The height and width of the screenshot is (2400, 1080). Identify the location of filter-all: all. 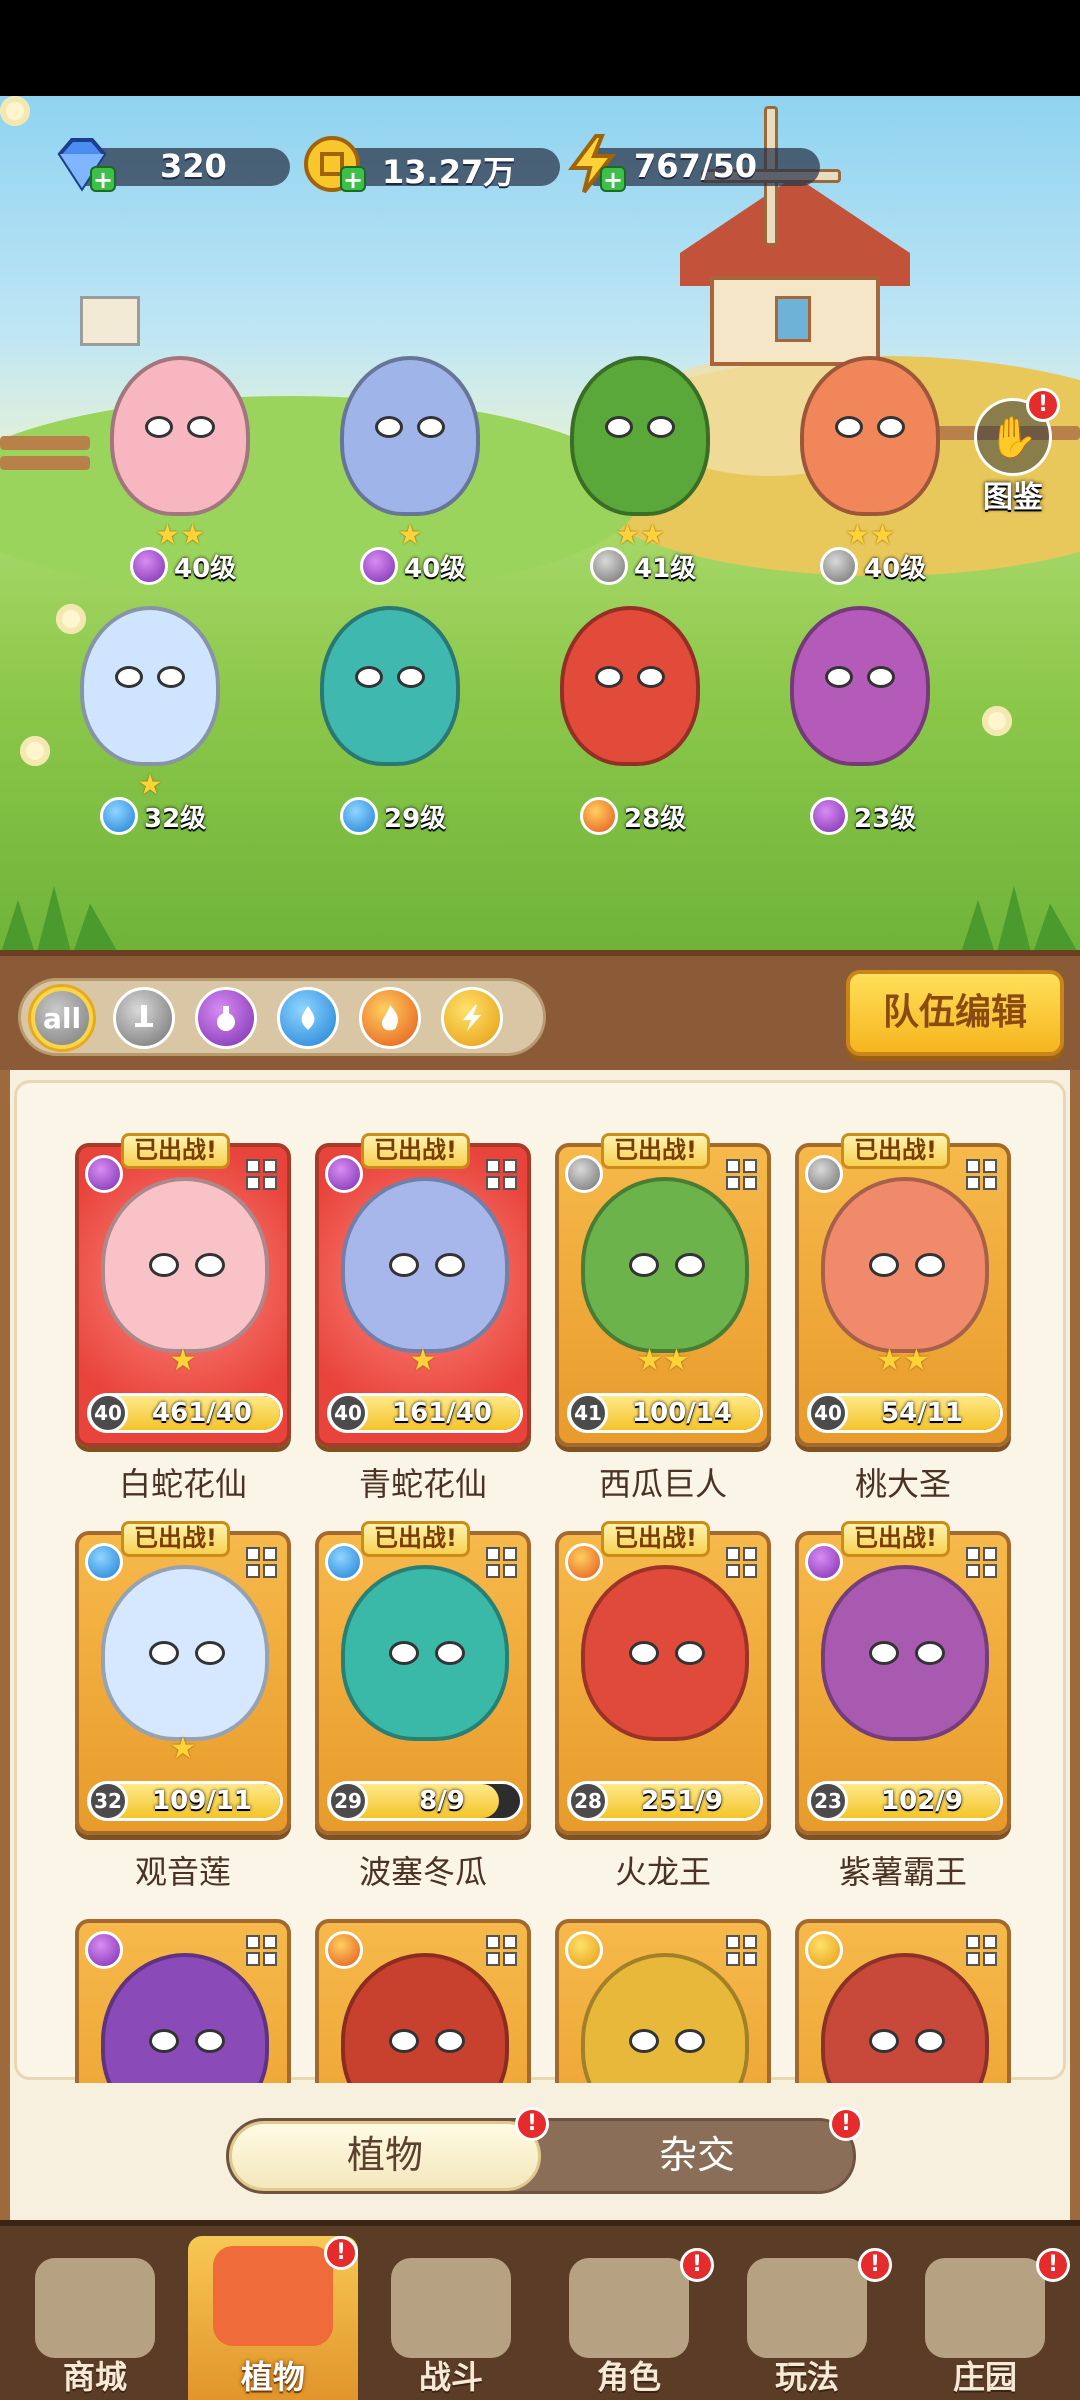
(62, 1018).